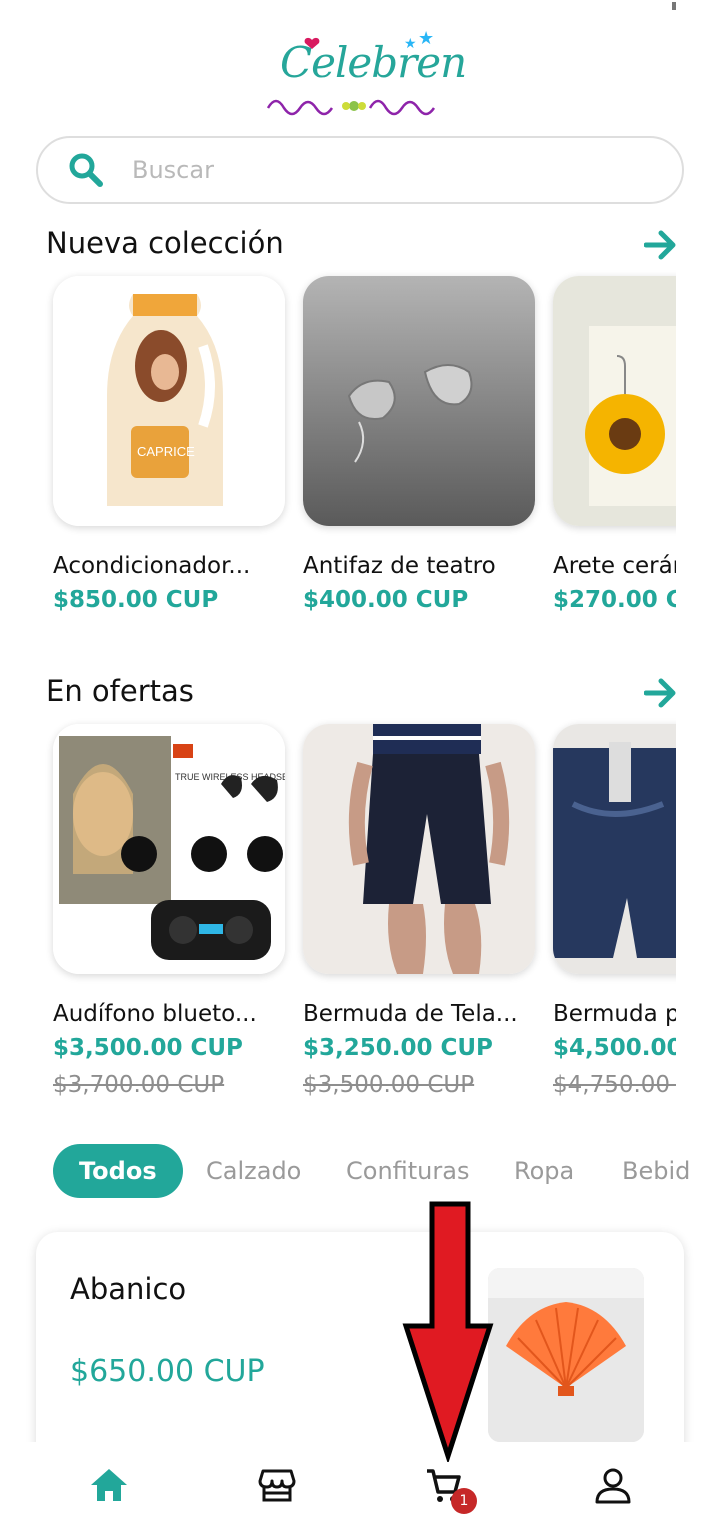  Describe the element at coordinates (386, 600) in the screenshot. I see `product-price: $400.00 CUP` at that location.